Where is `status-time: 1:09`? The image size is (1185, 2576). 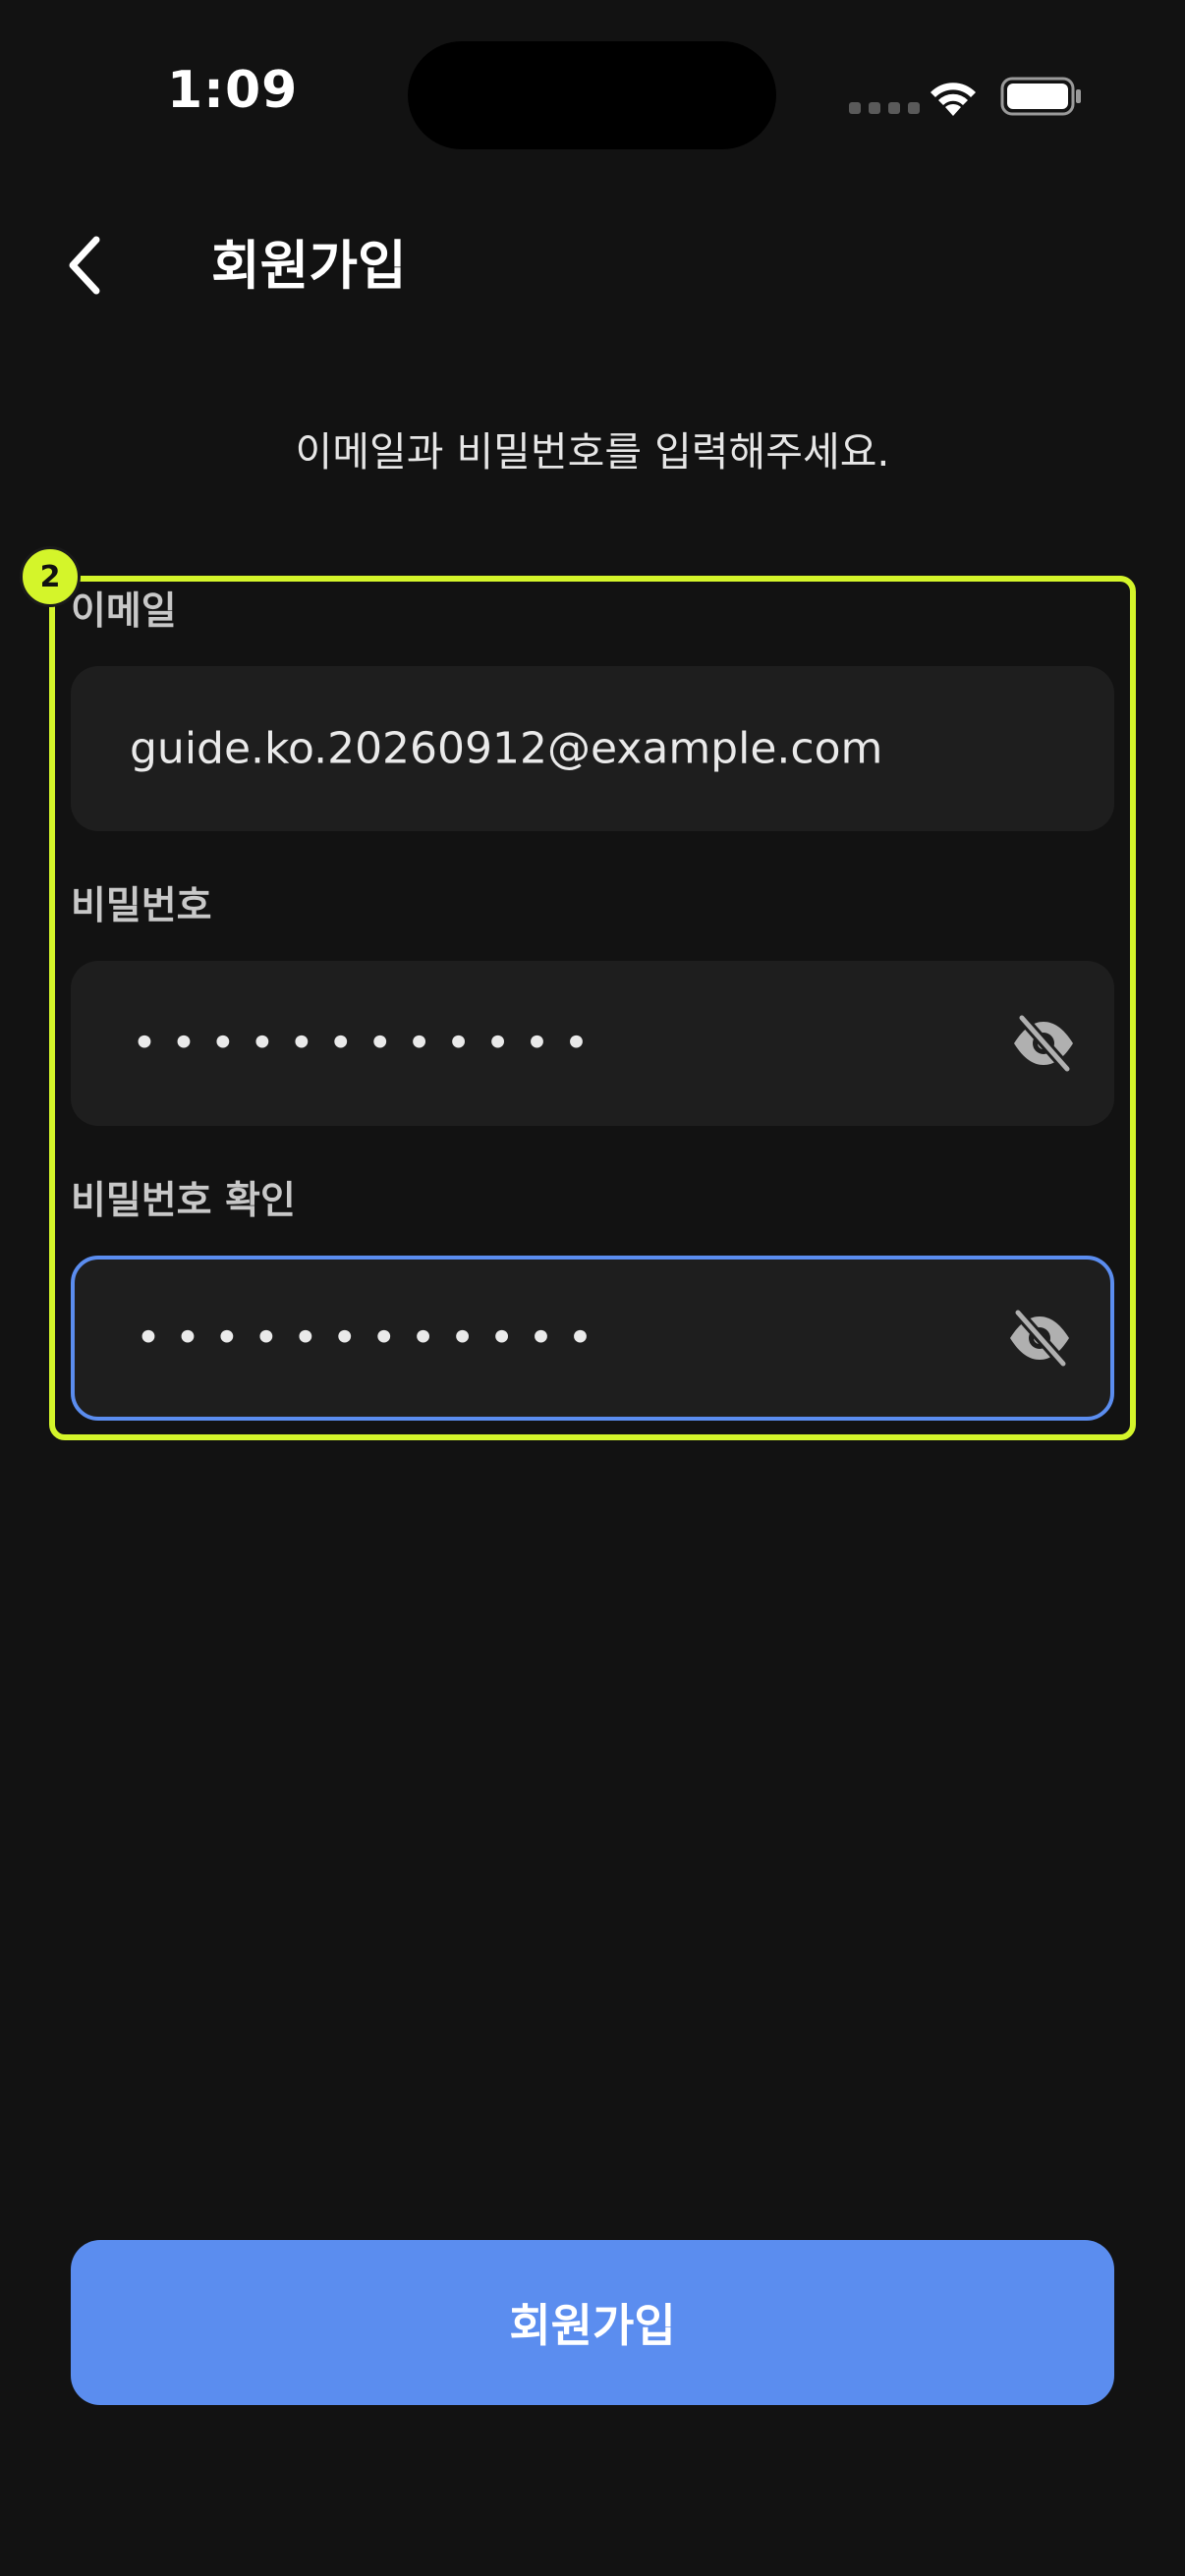
status-time: 1:09 is located at coordinates (233, 90).